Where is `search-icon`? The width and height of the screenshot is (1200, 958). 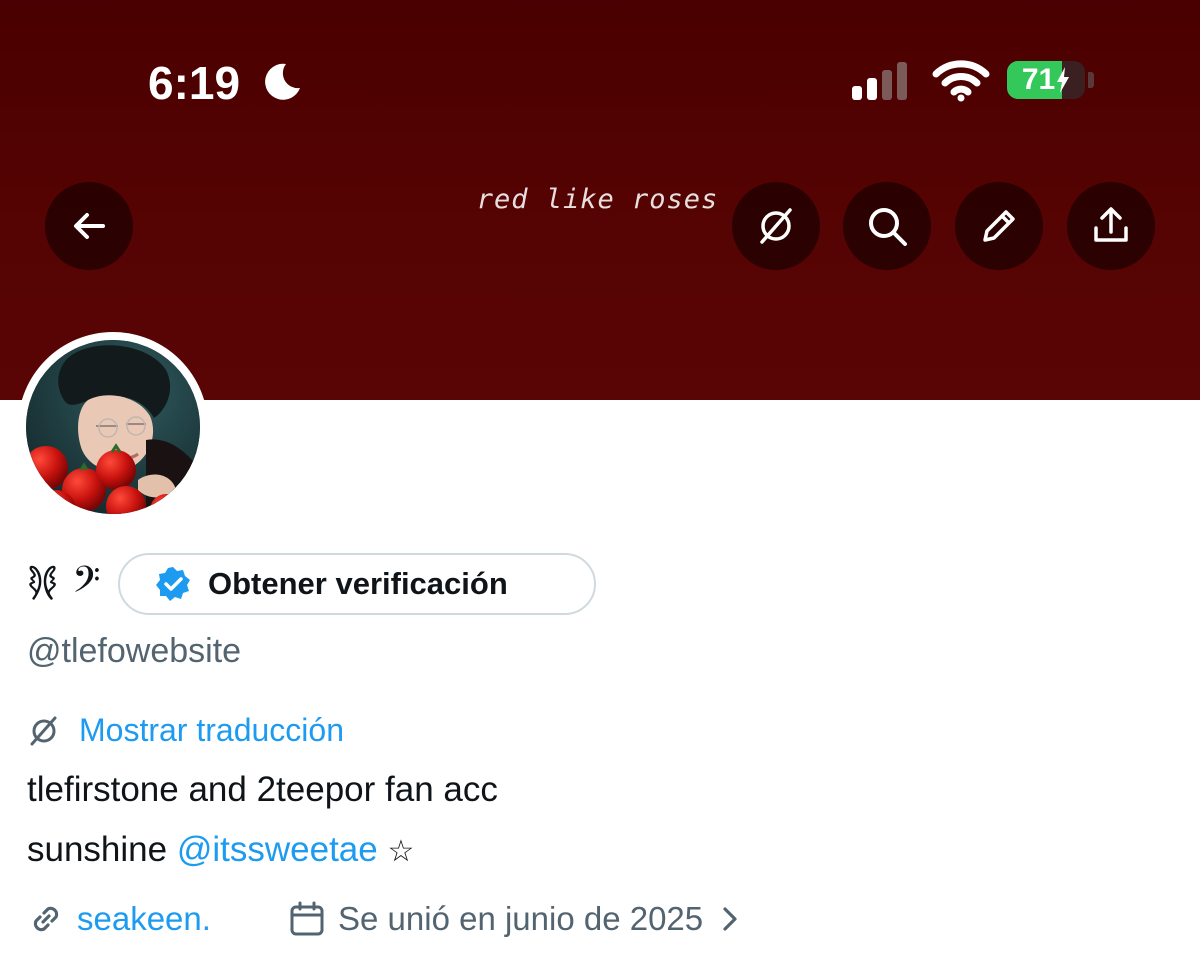 search-icon is located at coordinates (888, 227).